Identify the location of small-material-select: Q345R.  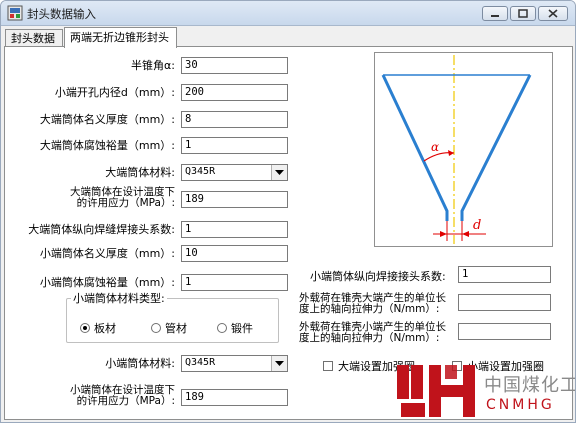
(234, 363).